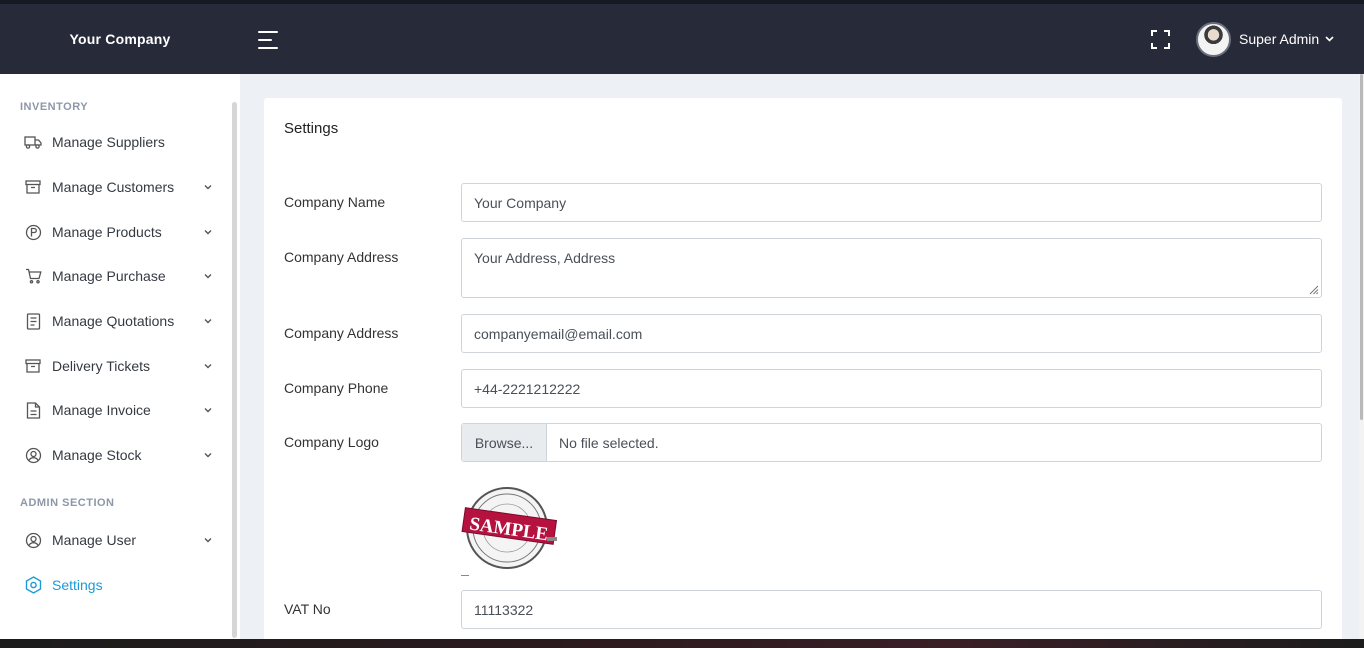 Image resolution: width=1364 pixels, height=648 pixels. I want to click on sidebar-item-customers: Manage Customers, so click(115, 187).